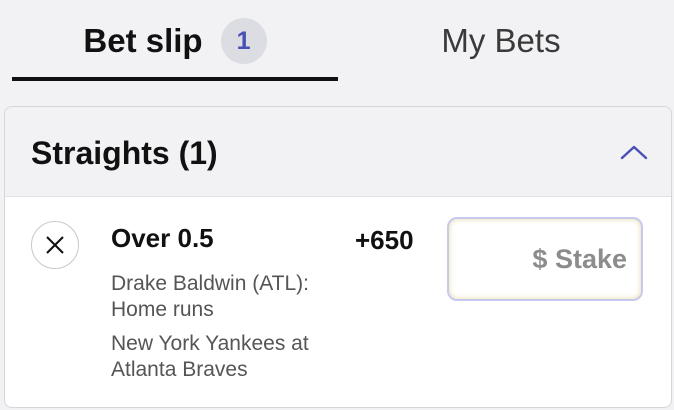 This screenshot has width=674, height=410. I want to click on tab-bet-slip: Bet slip 1, so click(175, 41).